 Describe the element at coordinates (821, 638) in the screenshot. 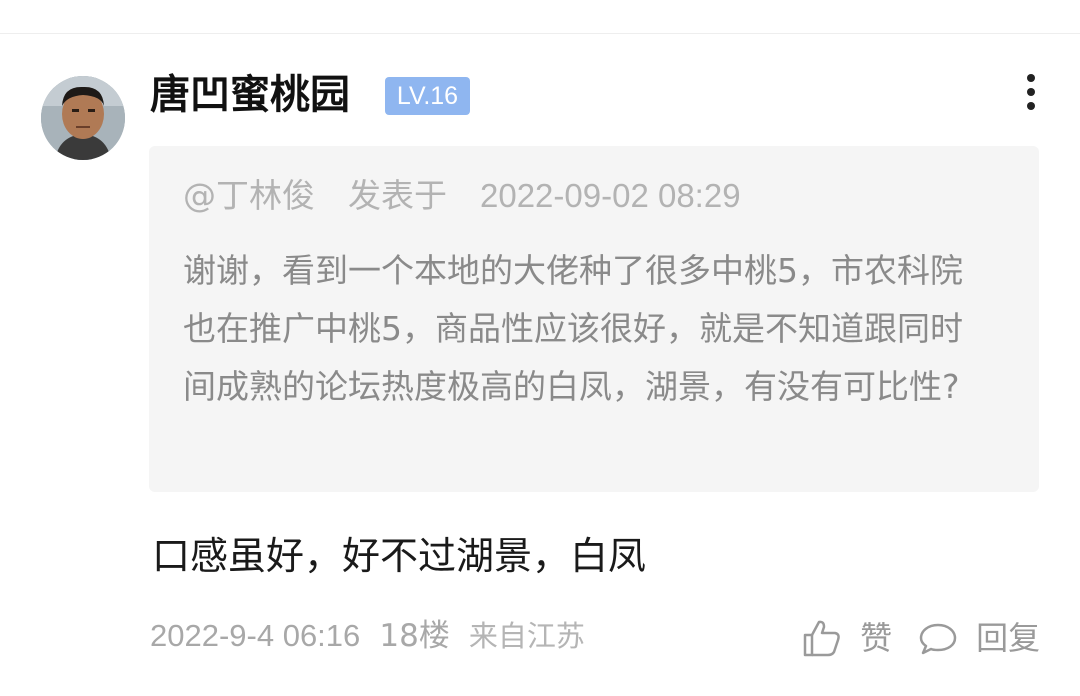

I see `thumbs-up-icon` at that location.